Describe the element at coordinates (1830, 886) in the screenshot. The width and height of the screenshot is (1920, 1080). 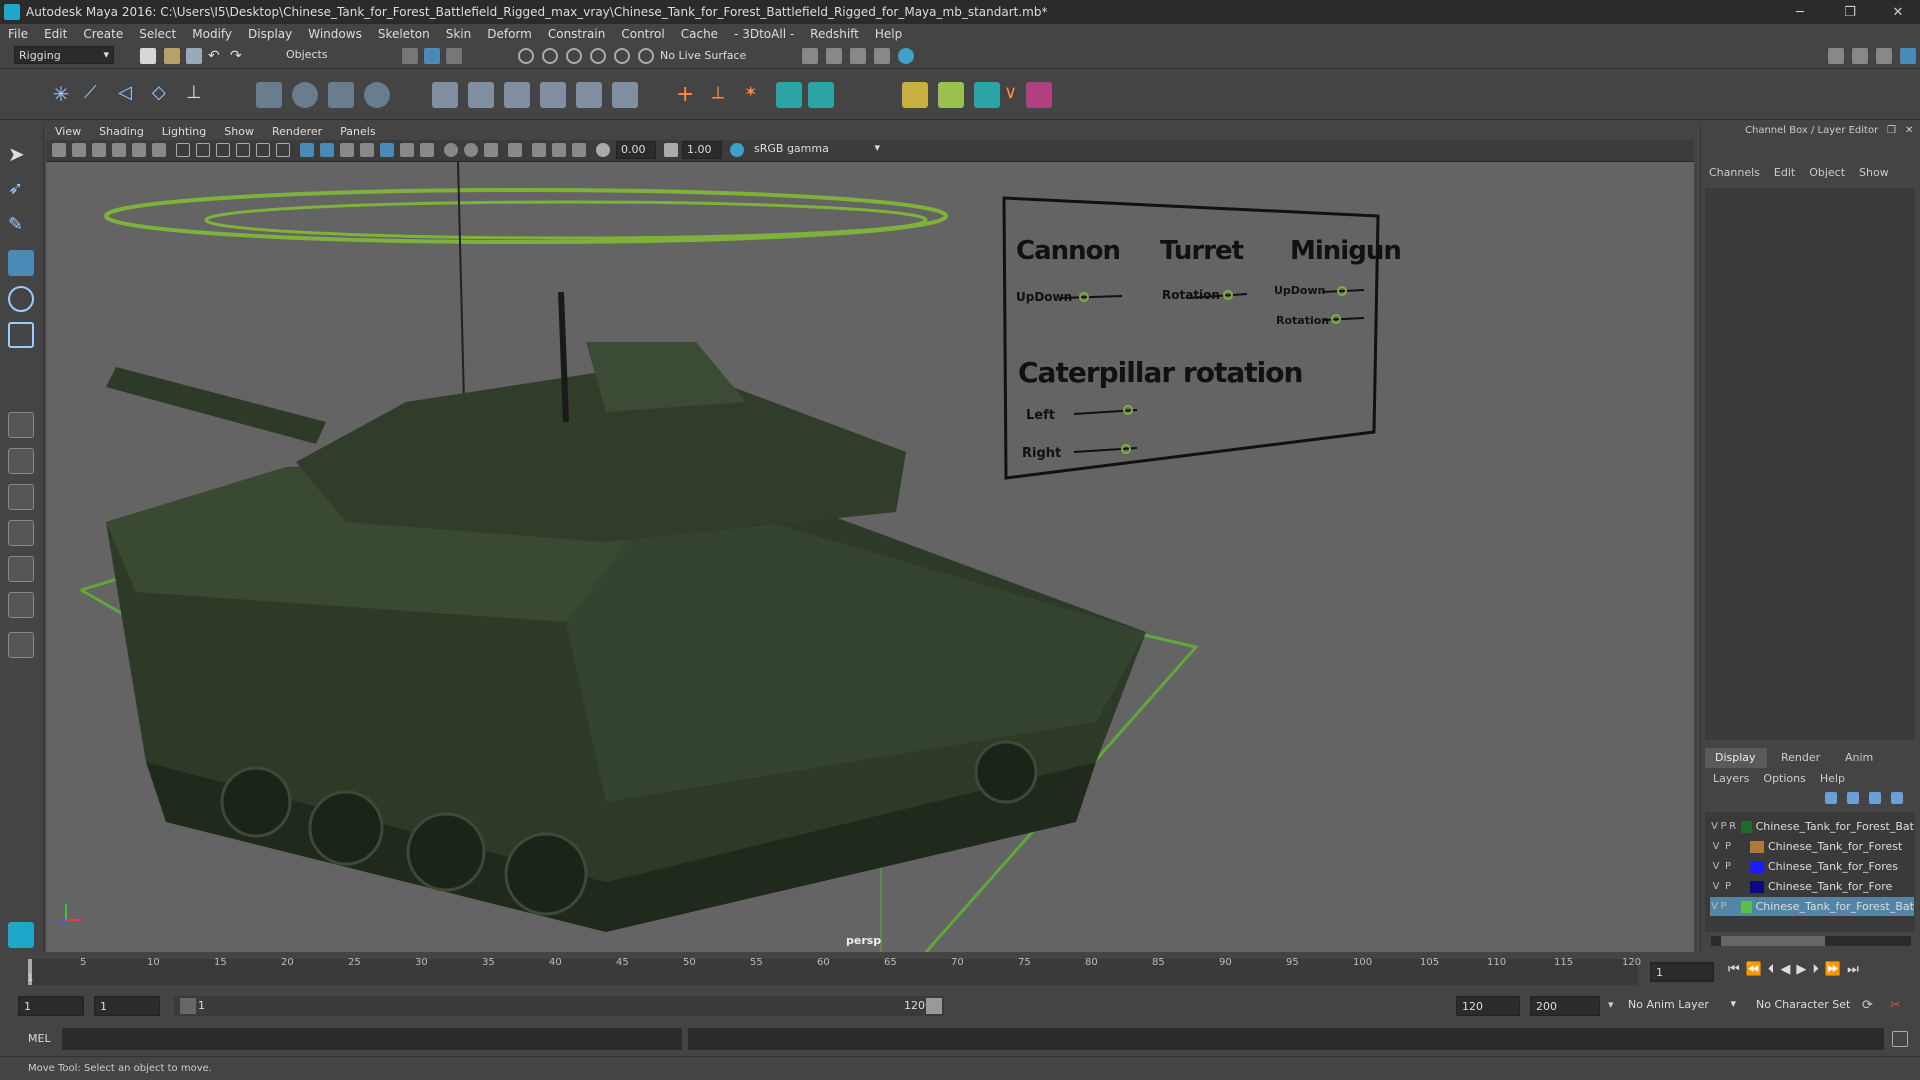
I see `layer-name: Chinese_Tank_for_Fore` at that location.